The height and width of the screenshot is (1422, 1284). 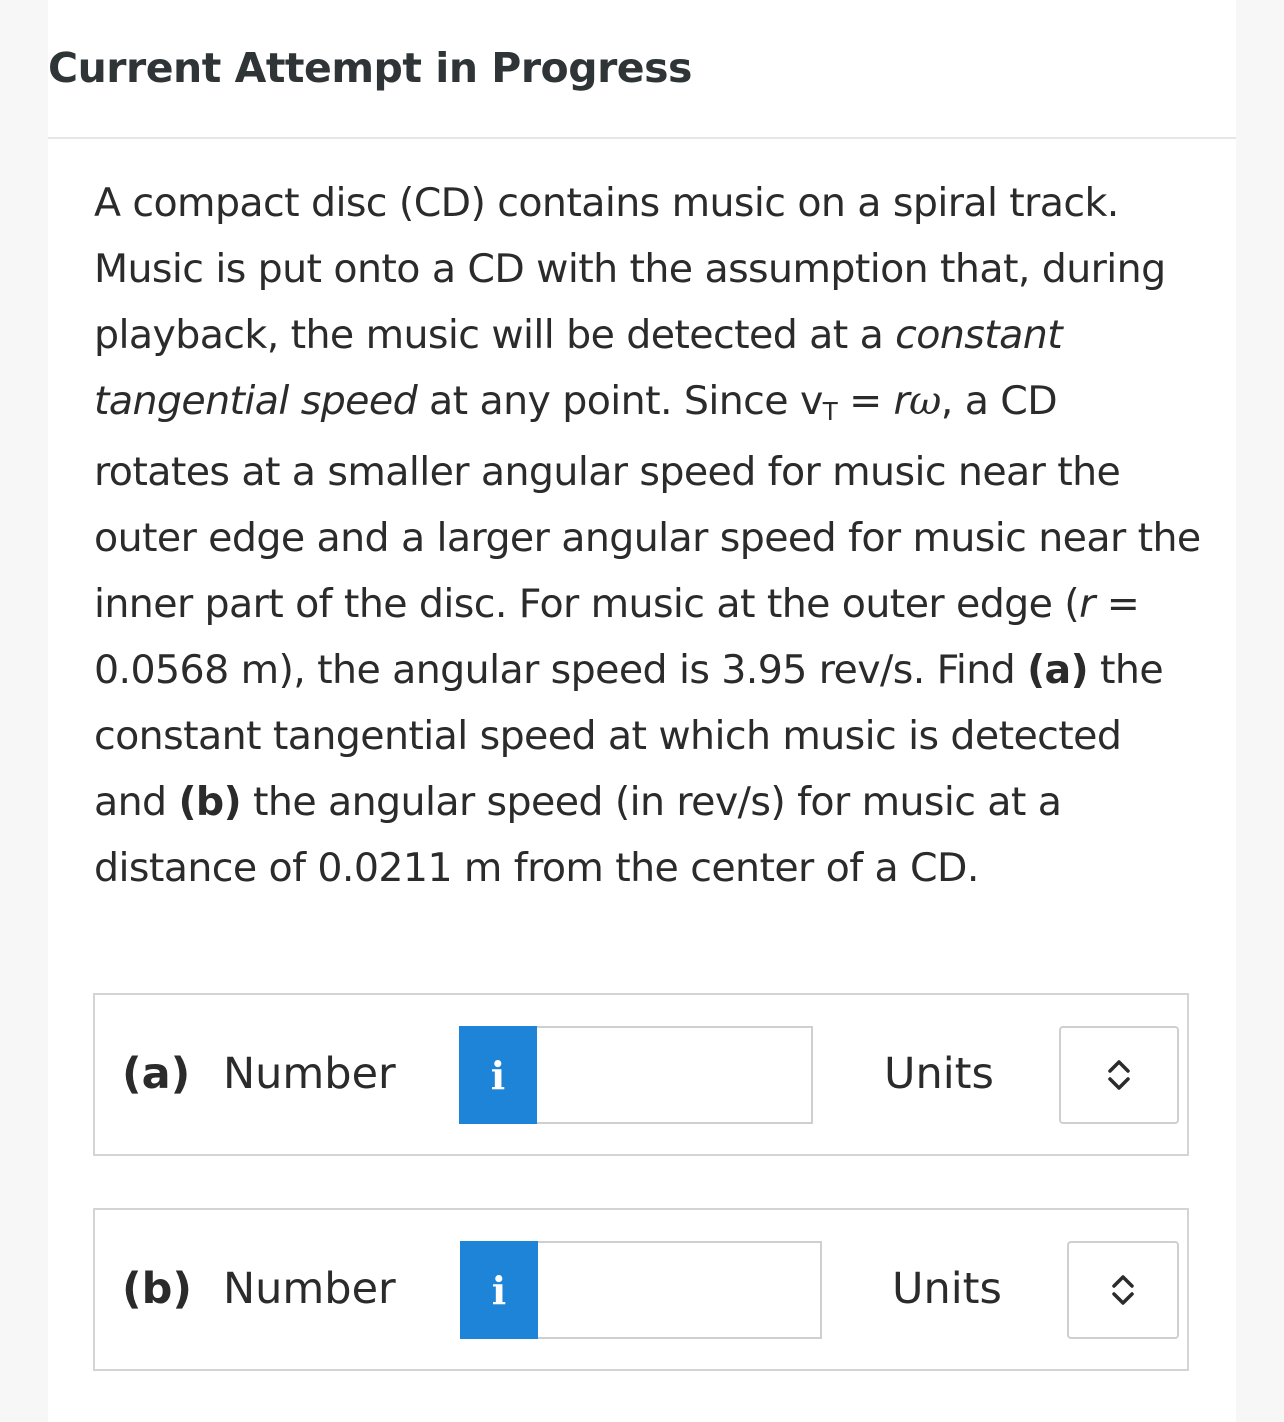 I want to click on part-label: (a), so click(x=156, y=1074).